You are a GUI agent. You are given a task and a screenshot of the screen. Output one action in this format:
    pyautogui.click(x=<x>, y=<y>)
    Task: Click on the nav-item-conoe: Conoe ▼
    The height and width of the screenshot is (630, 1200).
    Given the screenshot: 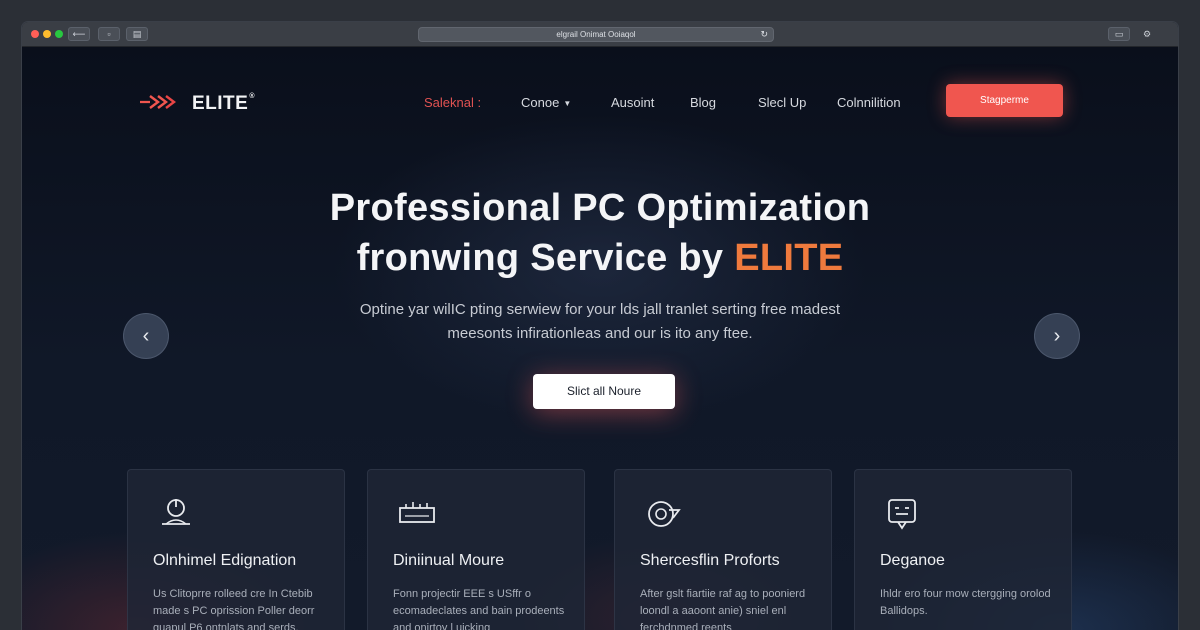 What is the action you would take?
    pyautogui.click(x=546, y=102)
    